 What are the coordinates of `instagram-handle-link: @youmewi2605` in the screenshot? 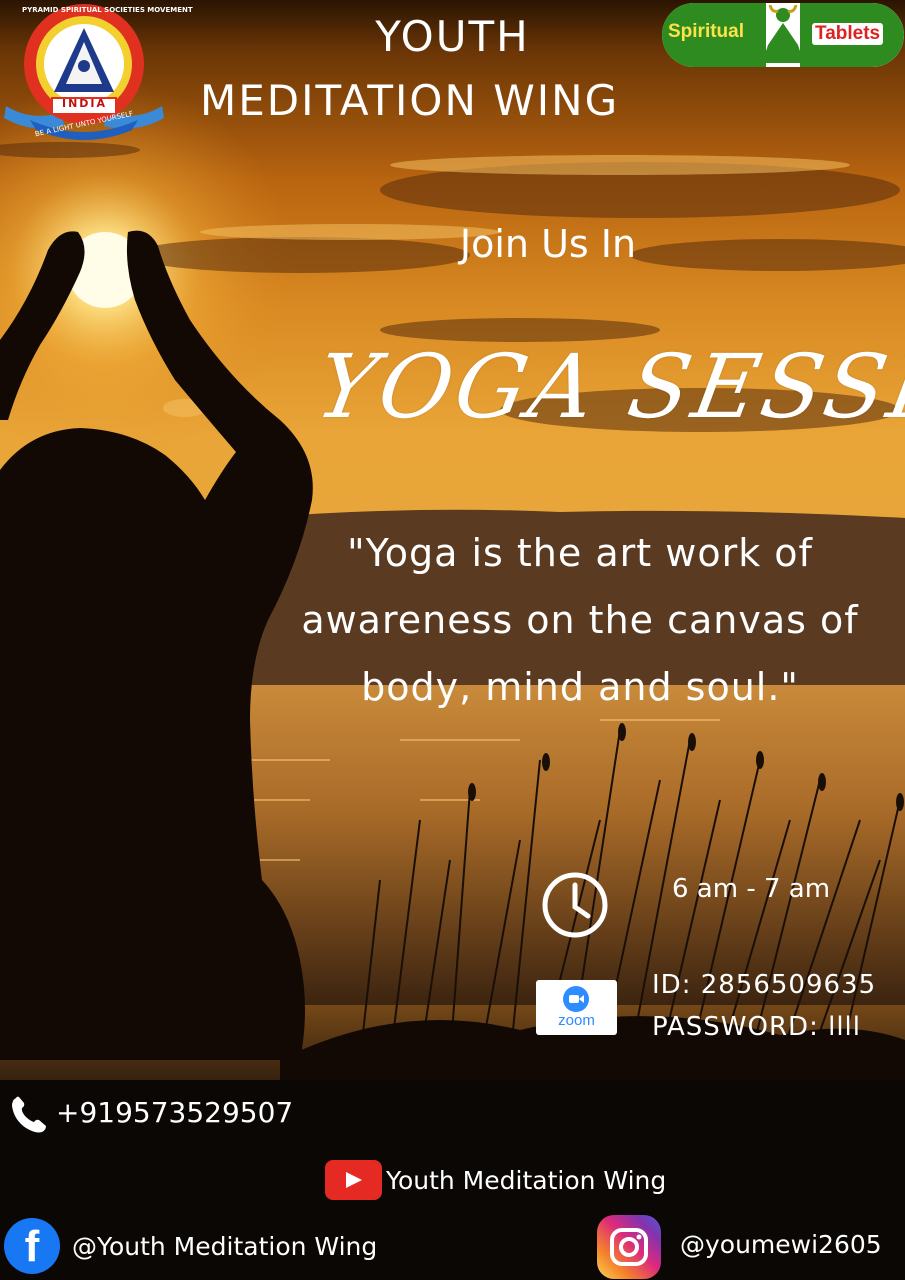 It's located at (781, 1244).